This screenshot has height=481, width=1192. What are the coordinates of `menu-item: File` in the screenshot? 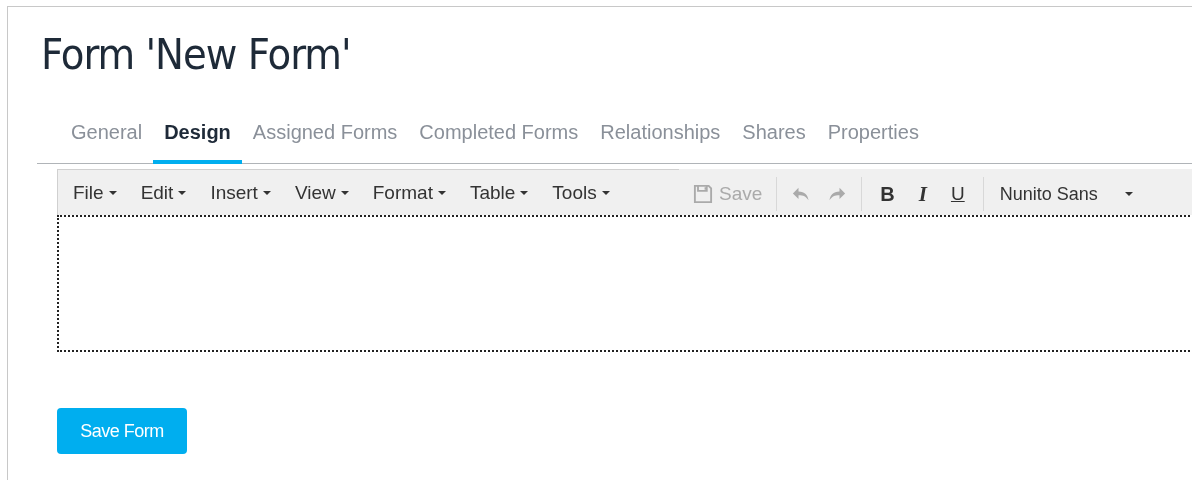 It's located at (100, 192).